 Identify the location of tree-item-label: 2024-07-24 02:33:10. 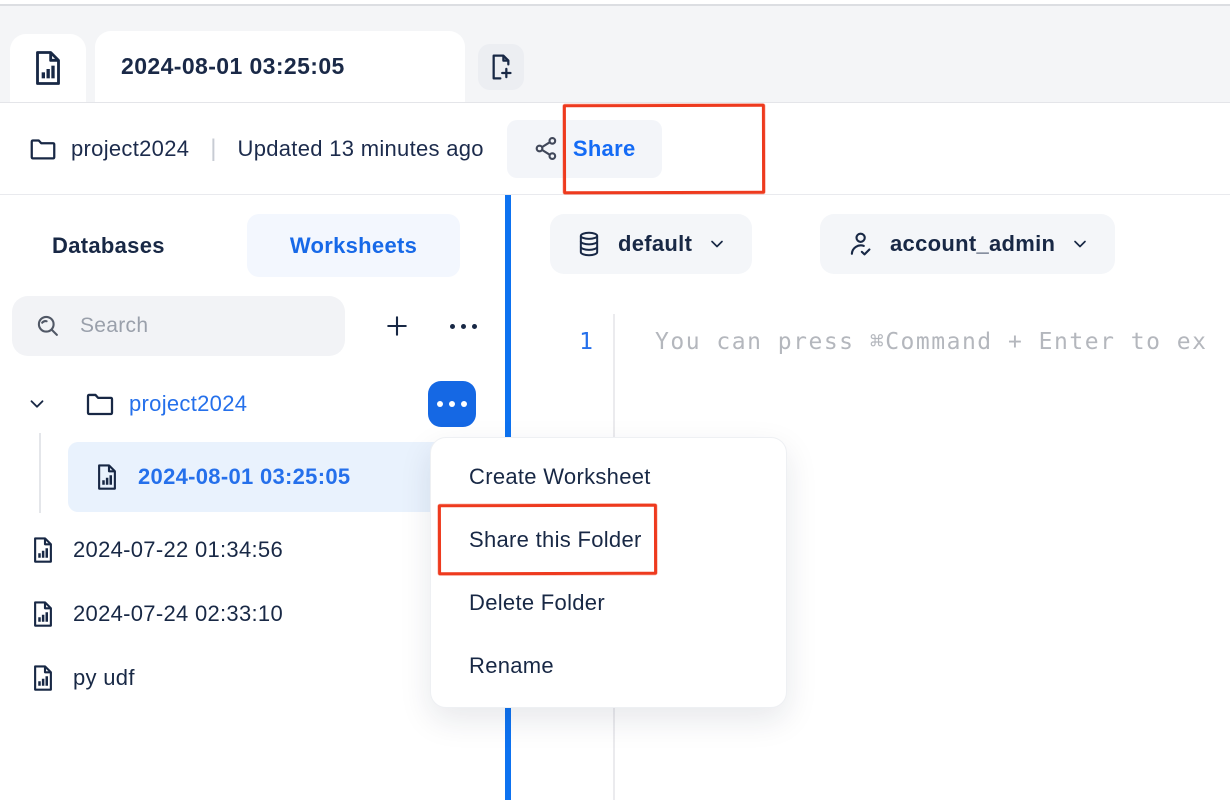
(178, 613).